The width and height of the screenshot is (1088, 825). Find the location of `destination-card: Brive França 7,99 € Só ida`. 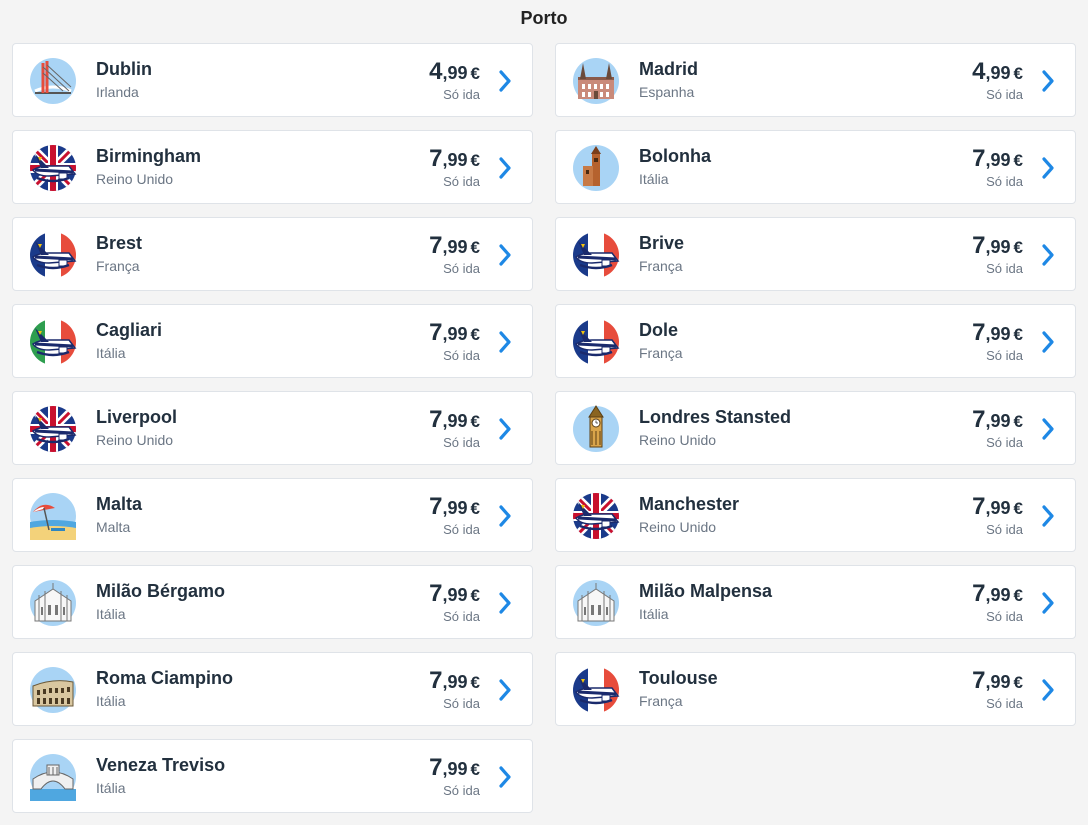

destination-card: Brive França 7,99 € Só ida is located at coordinates (815, 254).